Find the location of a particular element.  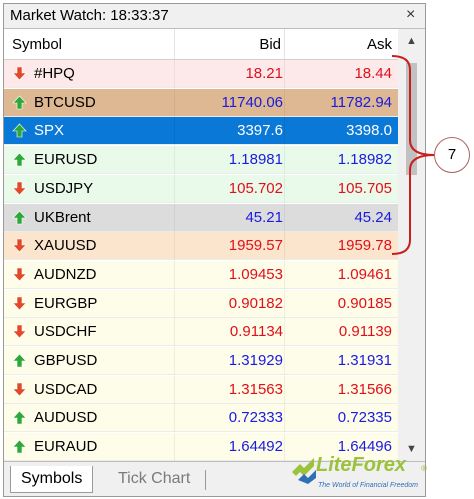

annotation-bracket is located at coordinates (413, 155).